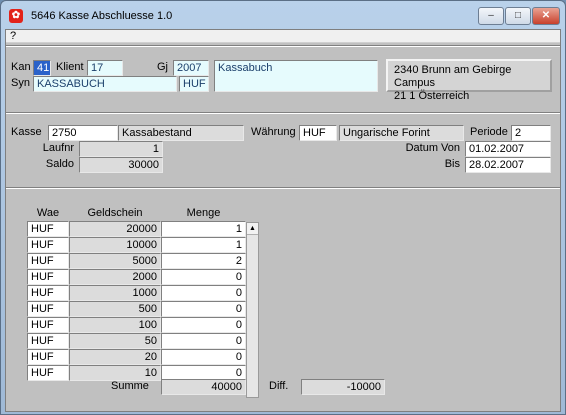 This screenshot has height=415, width=566. I want to click on row-7-geldschein: 100, so click(115, 325).